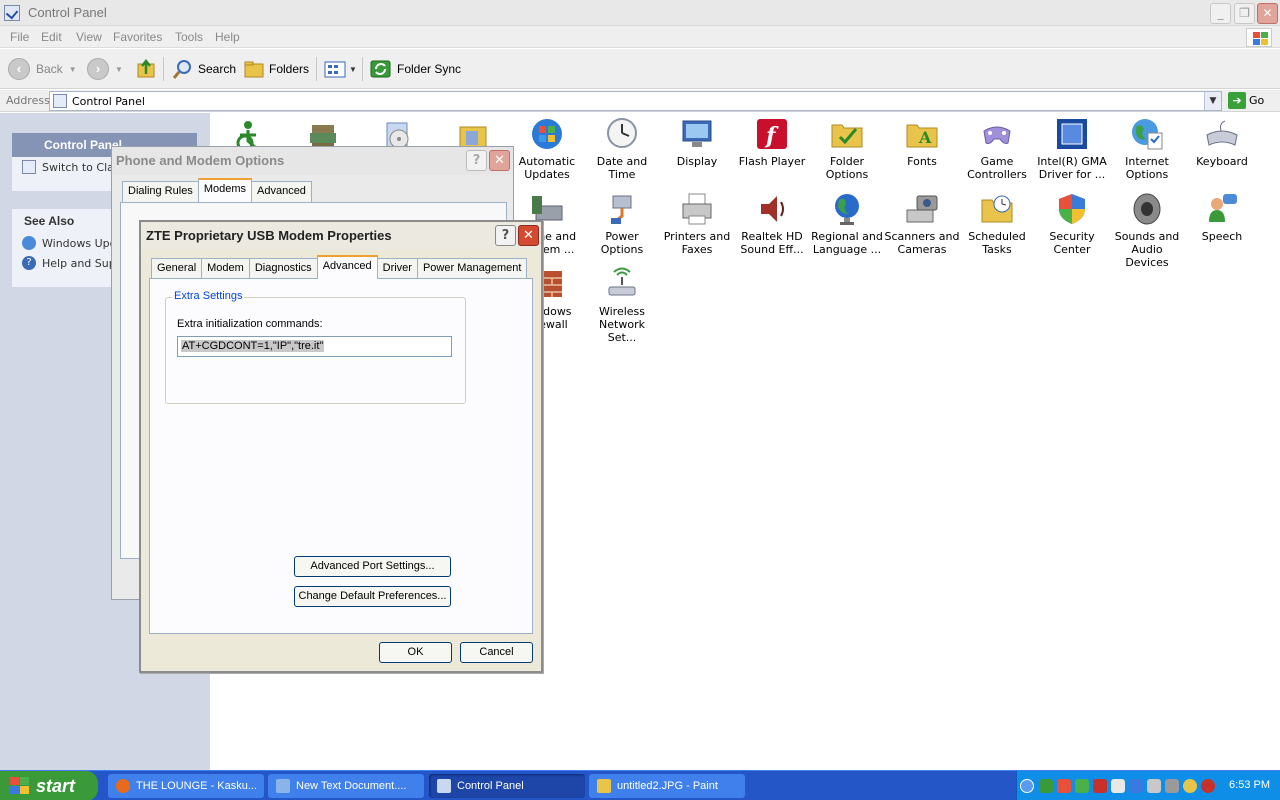 The width and height of the screenshot is (1280, 800). What do you see at coordinates (1244, 13) in the screenshot?
I see `maximize-button: ❐` at bounding box center [1244, 13].